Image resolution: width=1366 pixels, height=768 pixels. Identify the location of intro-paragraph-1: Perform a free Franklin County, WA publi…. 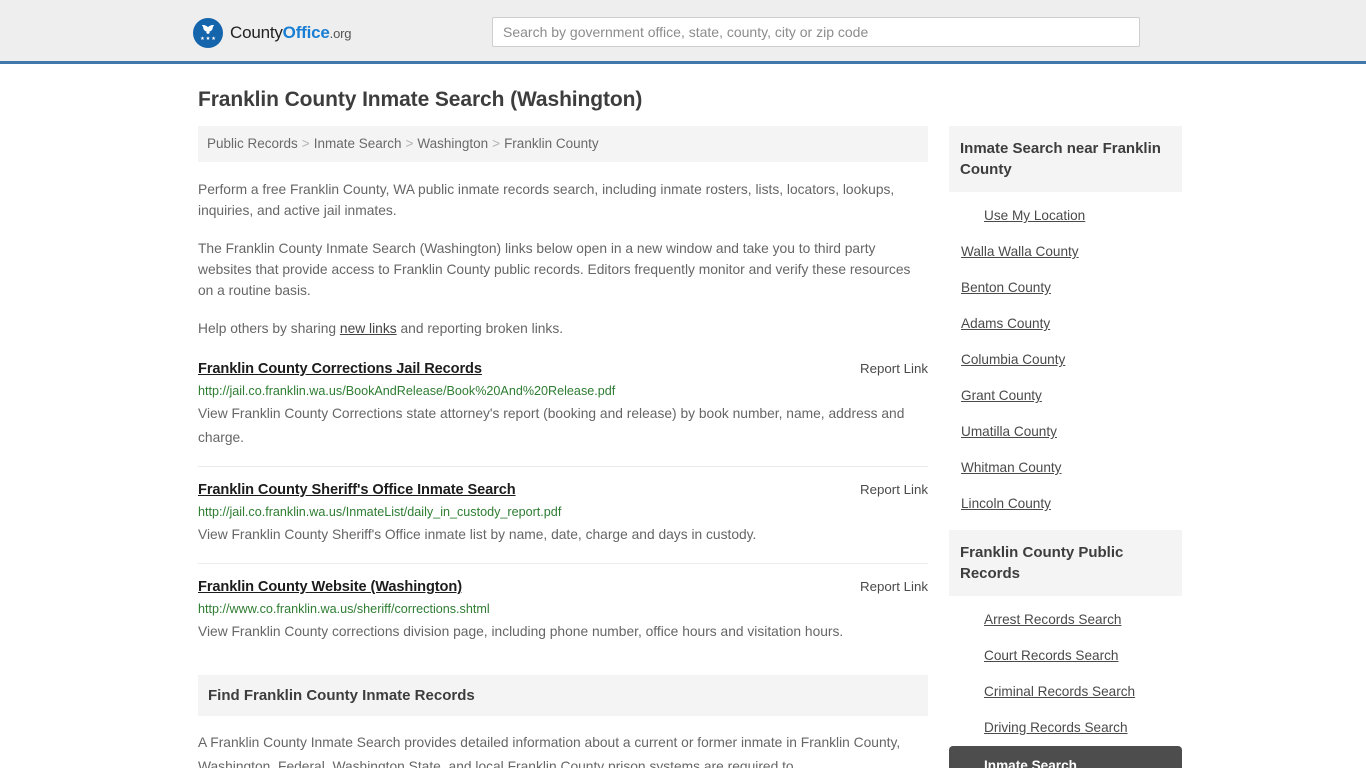
(546, 200).